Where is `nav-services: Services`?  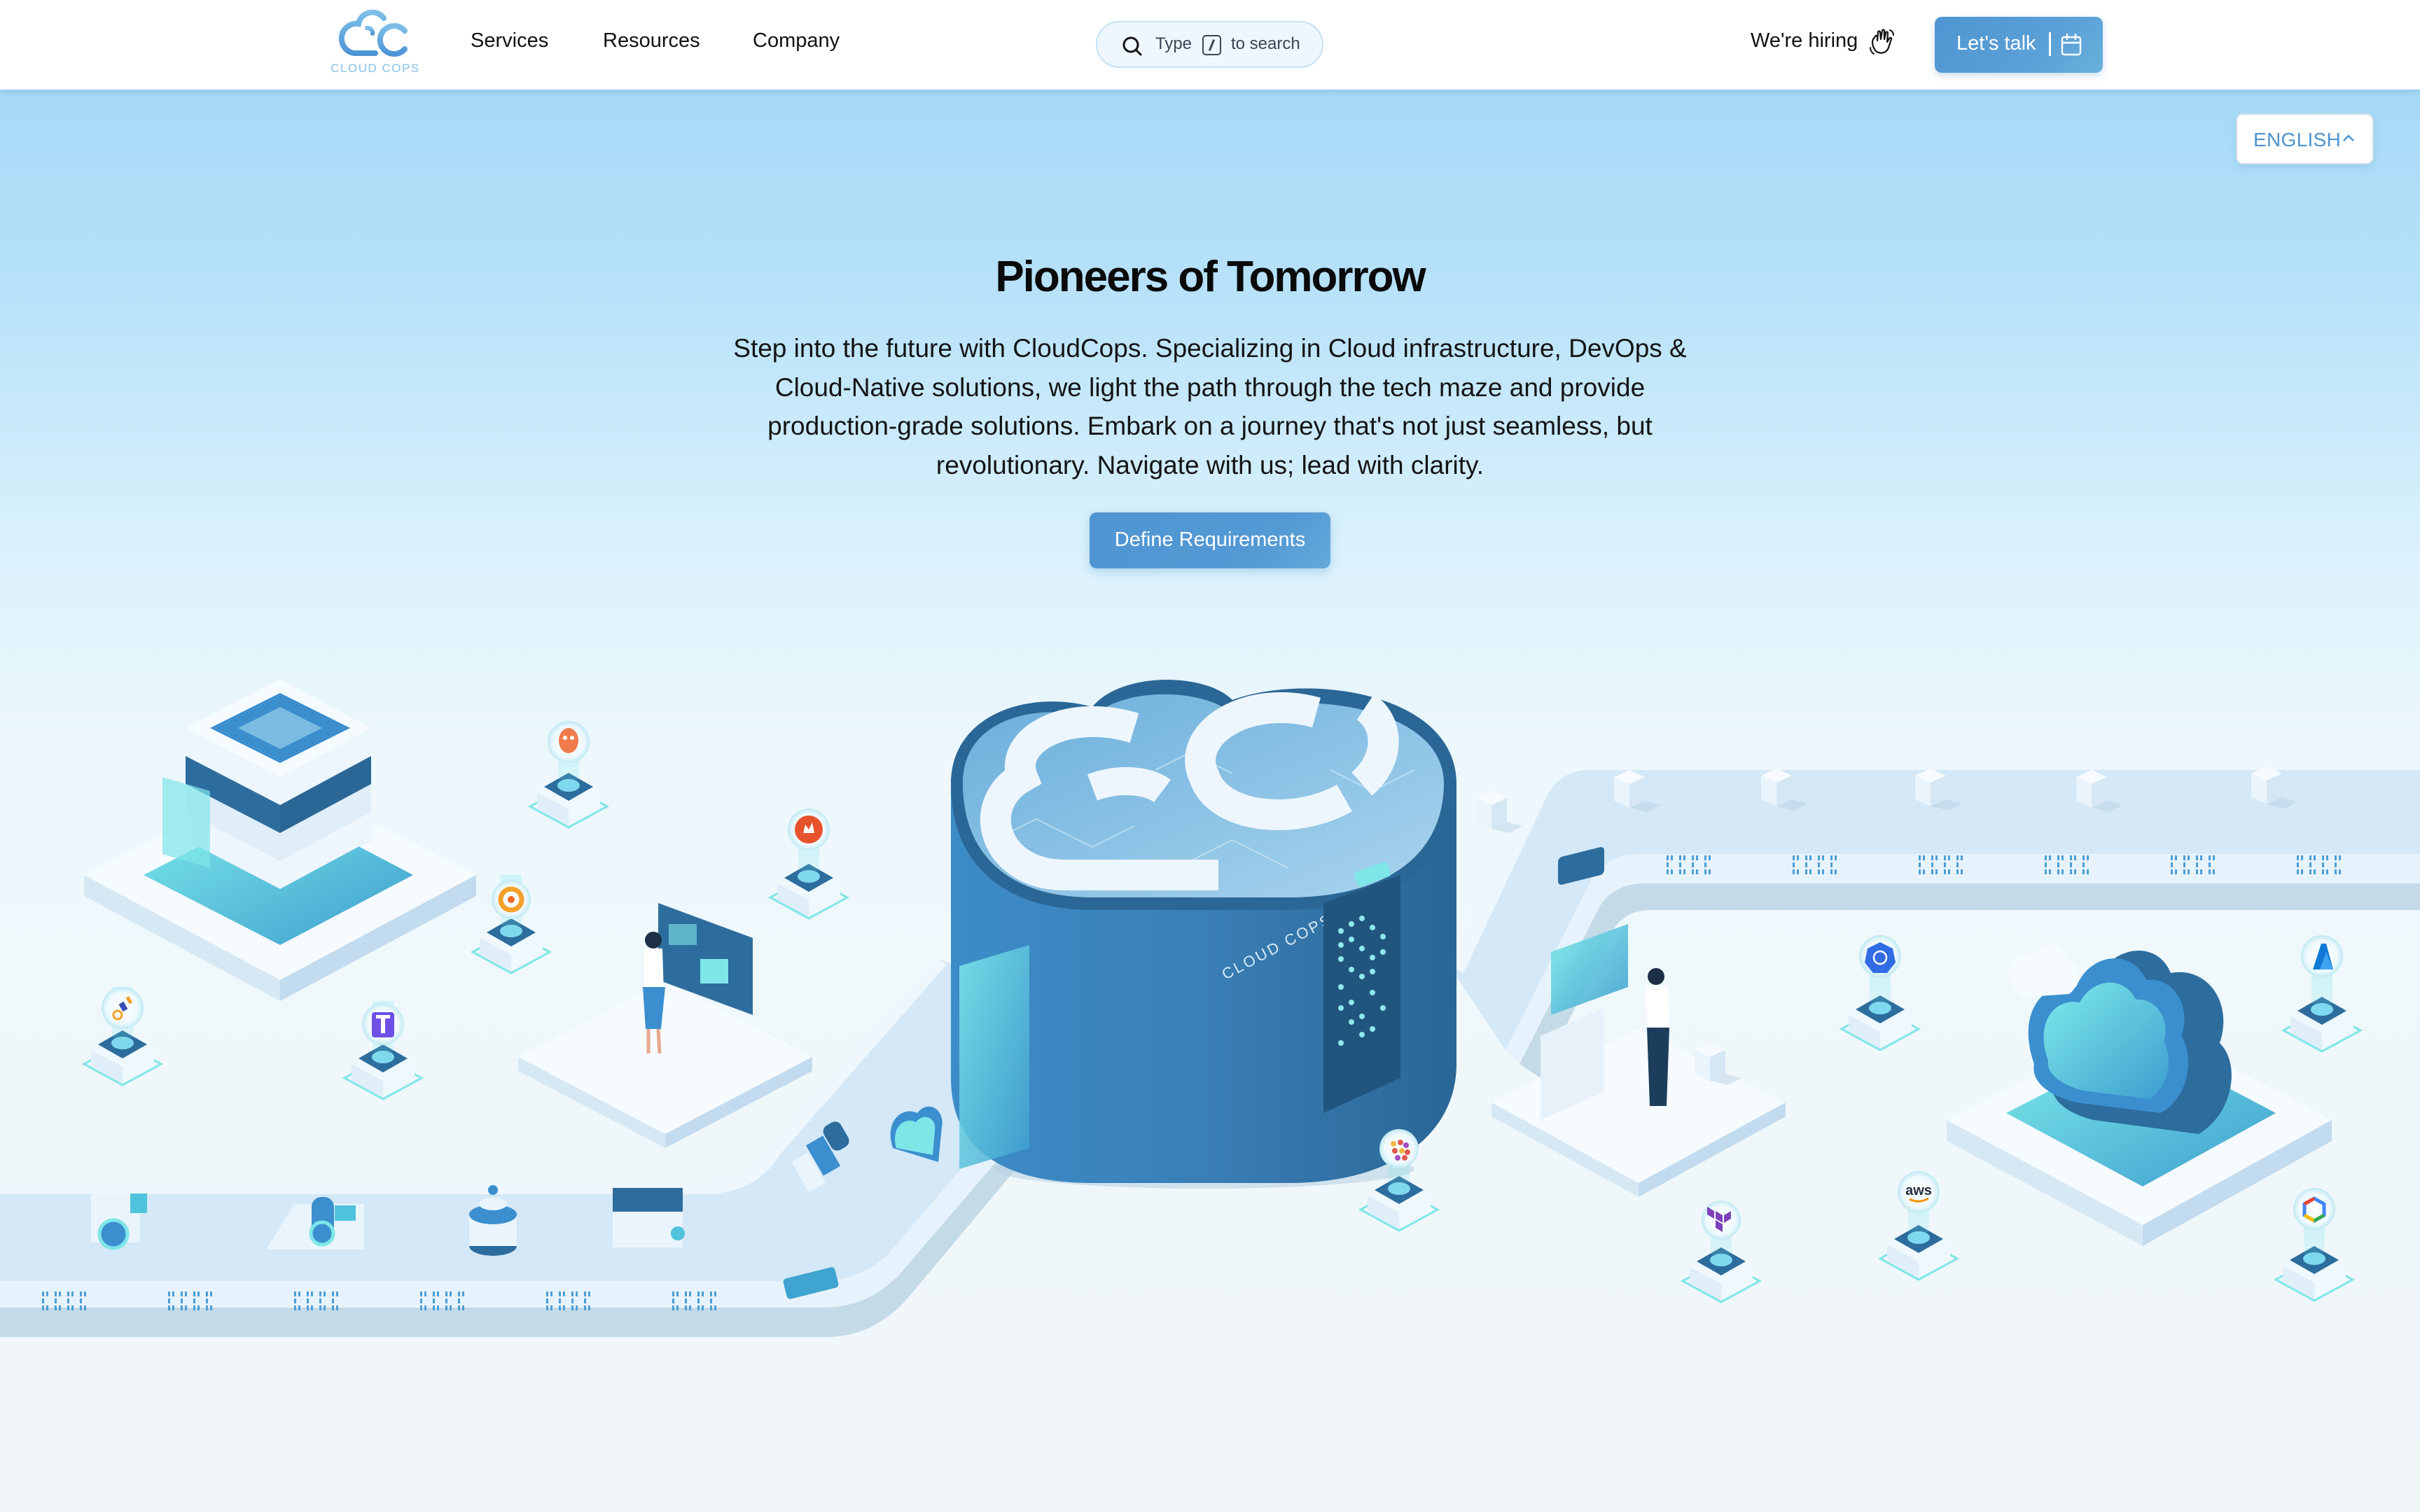
nav-services: Services is located at coordinates (509, 40).